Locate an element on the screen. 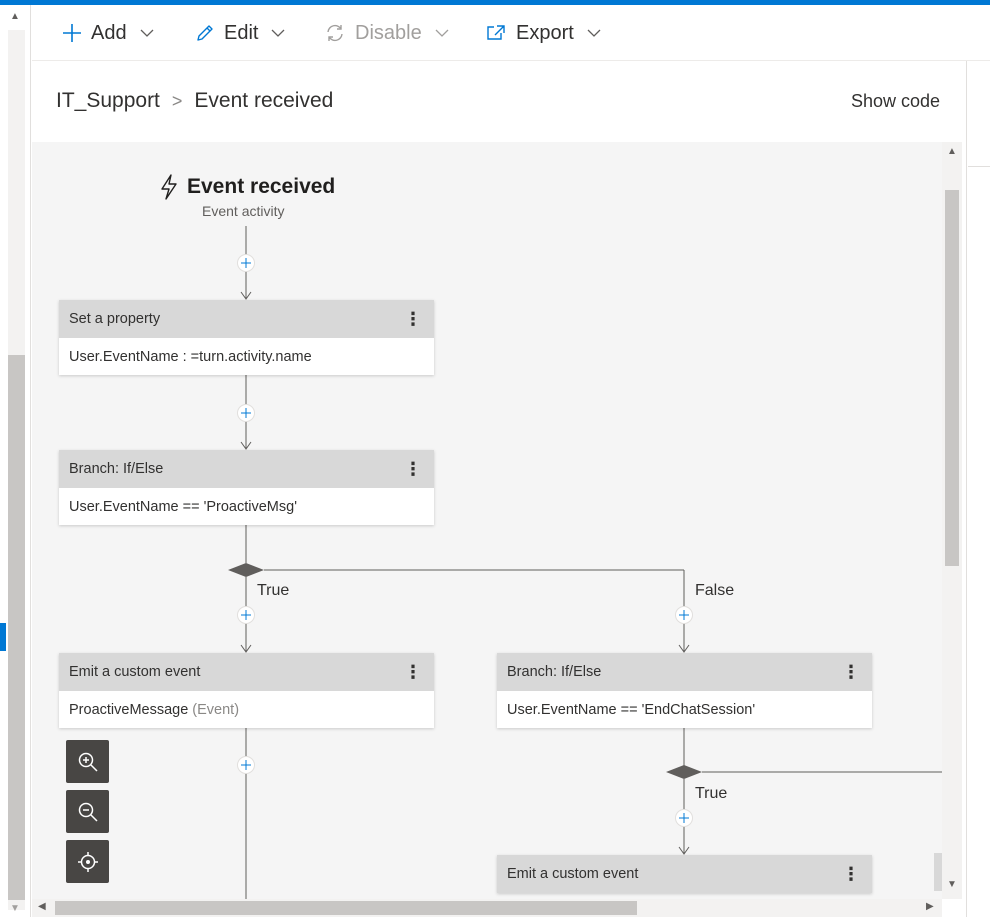 This screenshot has height=917, width=990. zoom-in-button is located at coordinates (87, 761).